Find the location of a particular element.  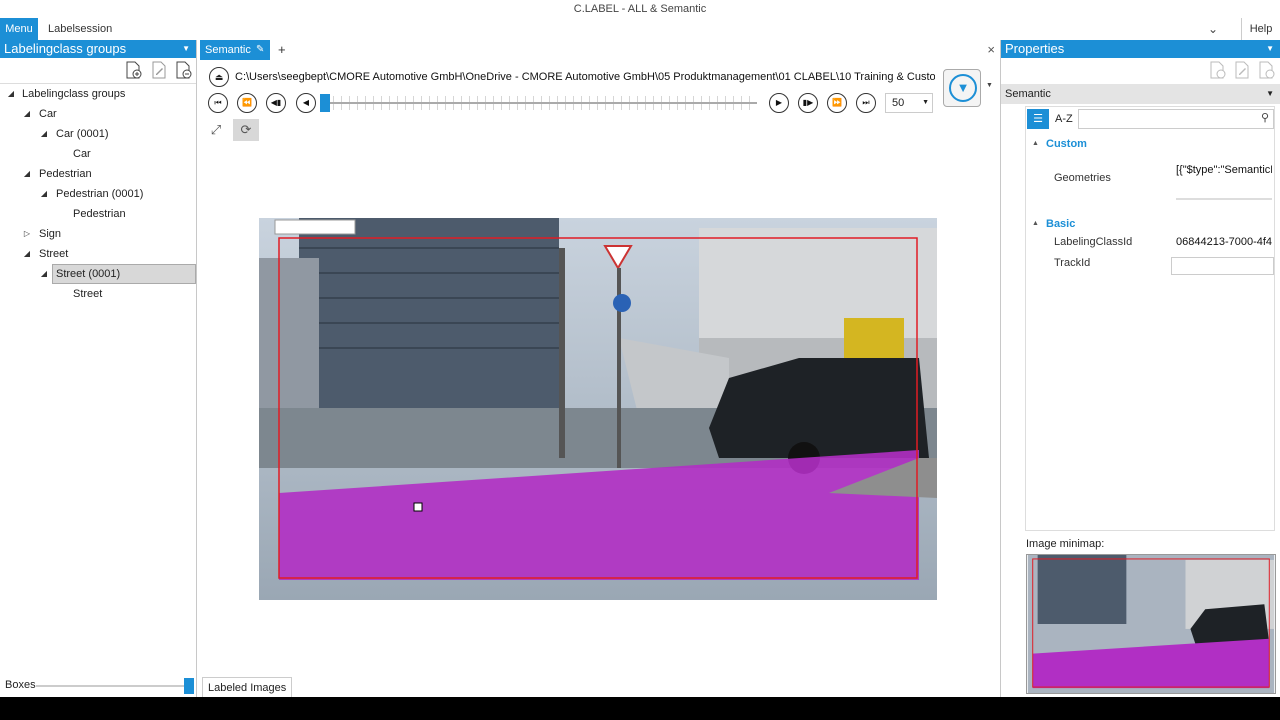

overlay-toolbar is located at coordinates (315, 227).